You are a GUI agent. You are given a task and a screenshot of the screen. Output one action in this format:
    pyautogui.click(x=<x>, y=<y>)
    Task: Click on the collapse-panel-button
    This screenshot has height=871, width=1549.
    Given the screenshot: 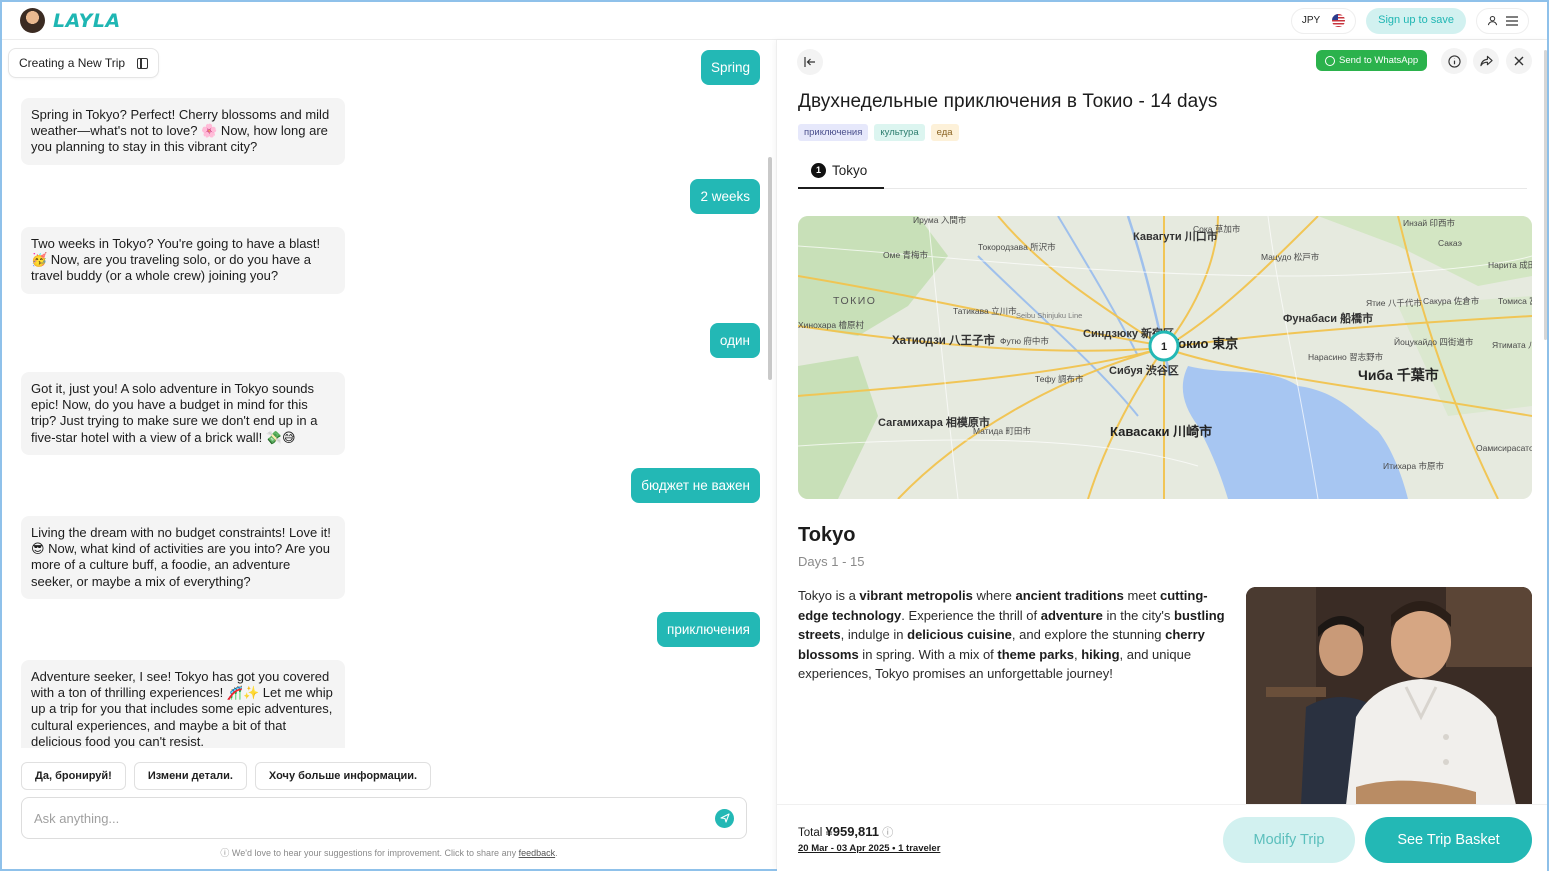 What is the action you would take?
    pyautogui.click(x=810, y=62)
    